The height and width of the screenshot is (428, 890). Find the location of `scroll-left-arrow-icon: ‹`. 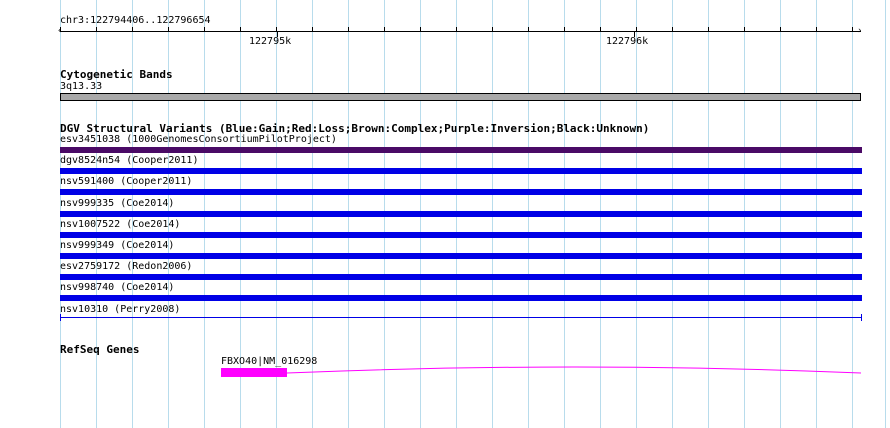

scroll-left-arrow-icon: ‹ is located at coordinates (59, 31).